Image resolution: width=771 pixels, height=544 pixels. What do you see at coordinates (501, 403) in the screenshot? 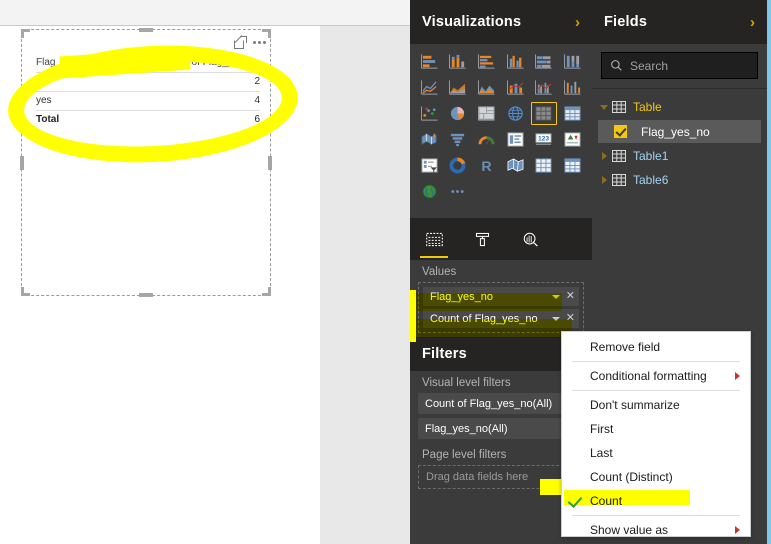
I see `filter-pill-count: Count of Flag_yes_no(All)` at bounding box center [501, 403].